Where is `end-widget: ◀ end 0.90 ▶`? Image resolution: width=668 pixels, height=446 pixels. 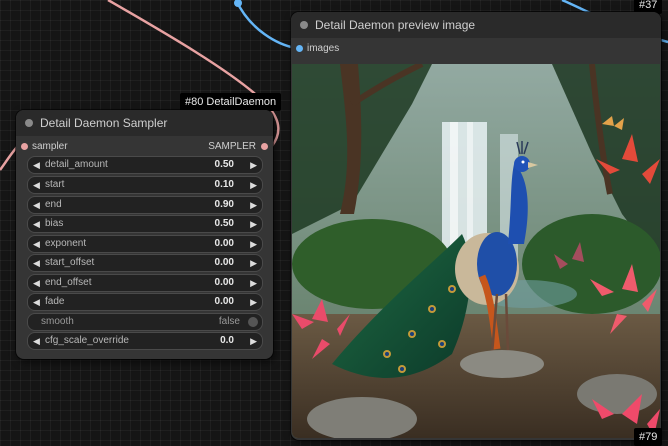 end-widget: ◀ end 0.90 ▶ is located at coordinates (145, 205).